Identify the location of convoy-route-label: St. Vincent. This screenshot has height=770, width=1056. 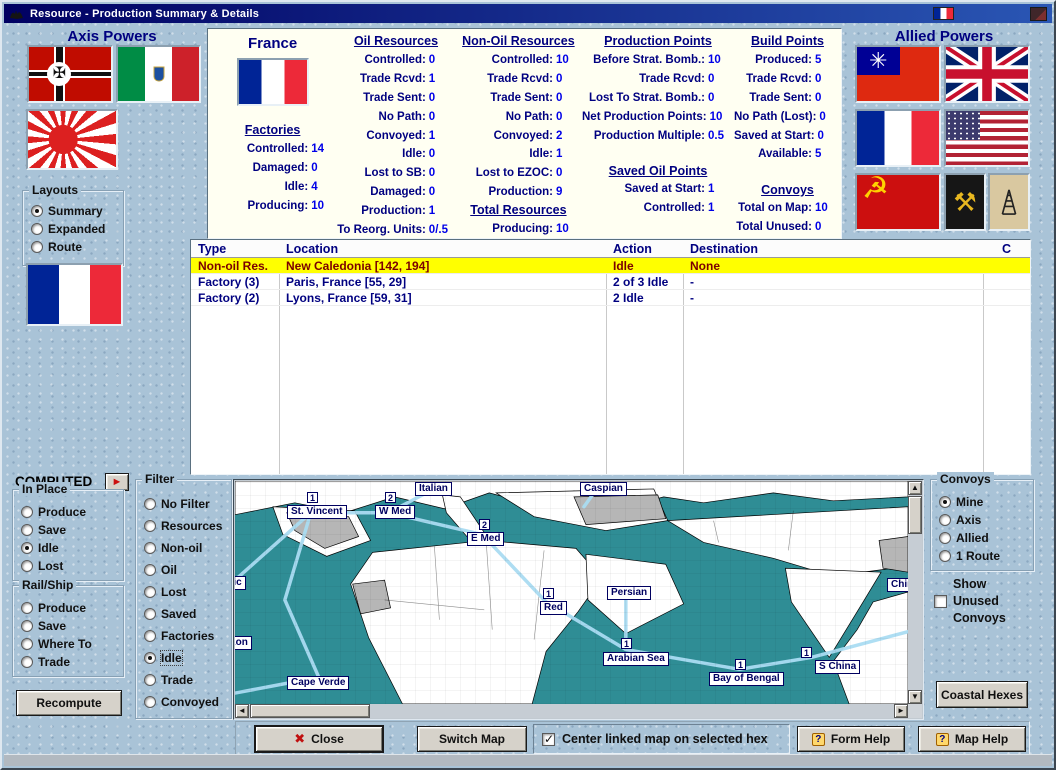
(317, 512).